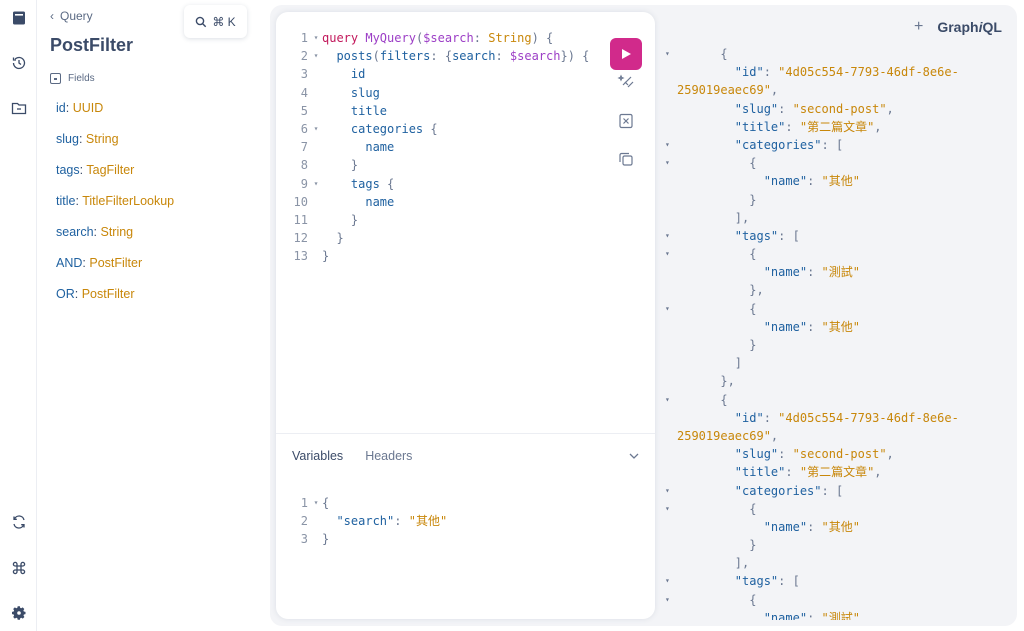 The height and width of the screenshot is (631, 1024). I want to click on code-text: name, so click(380, 201).